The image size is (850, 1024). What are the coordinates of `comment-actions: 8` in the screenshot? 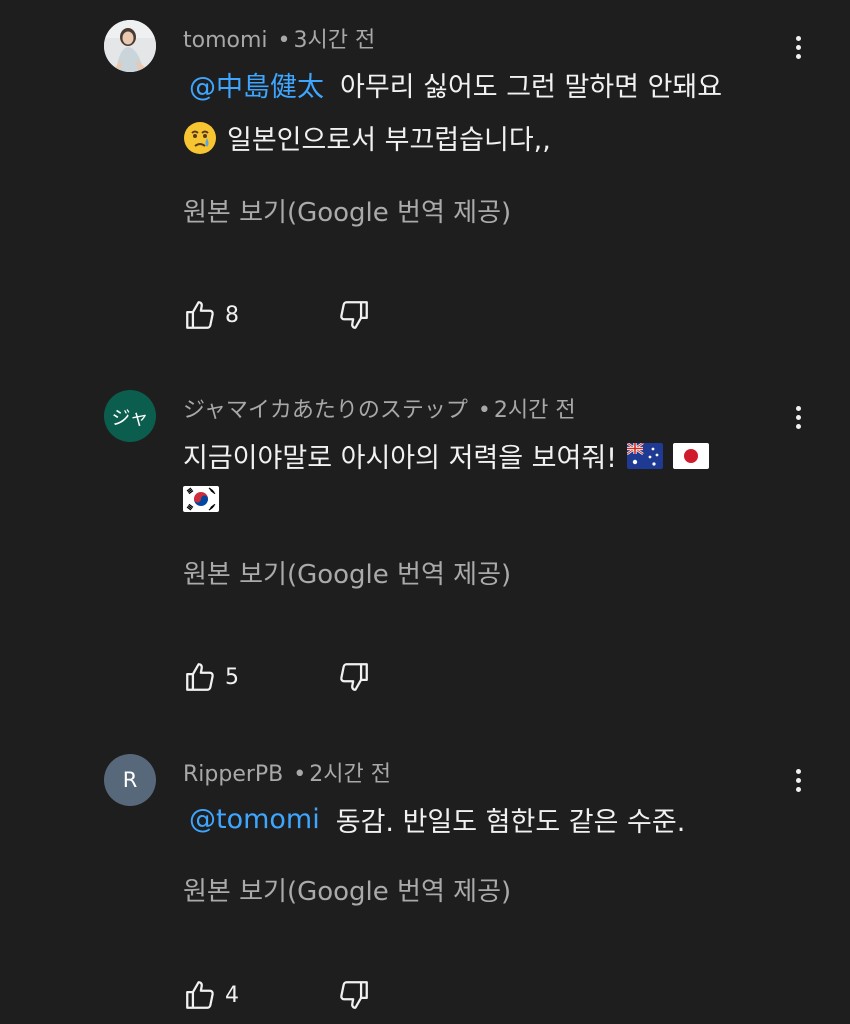 It's located at (277, 315).